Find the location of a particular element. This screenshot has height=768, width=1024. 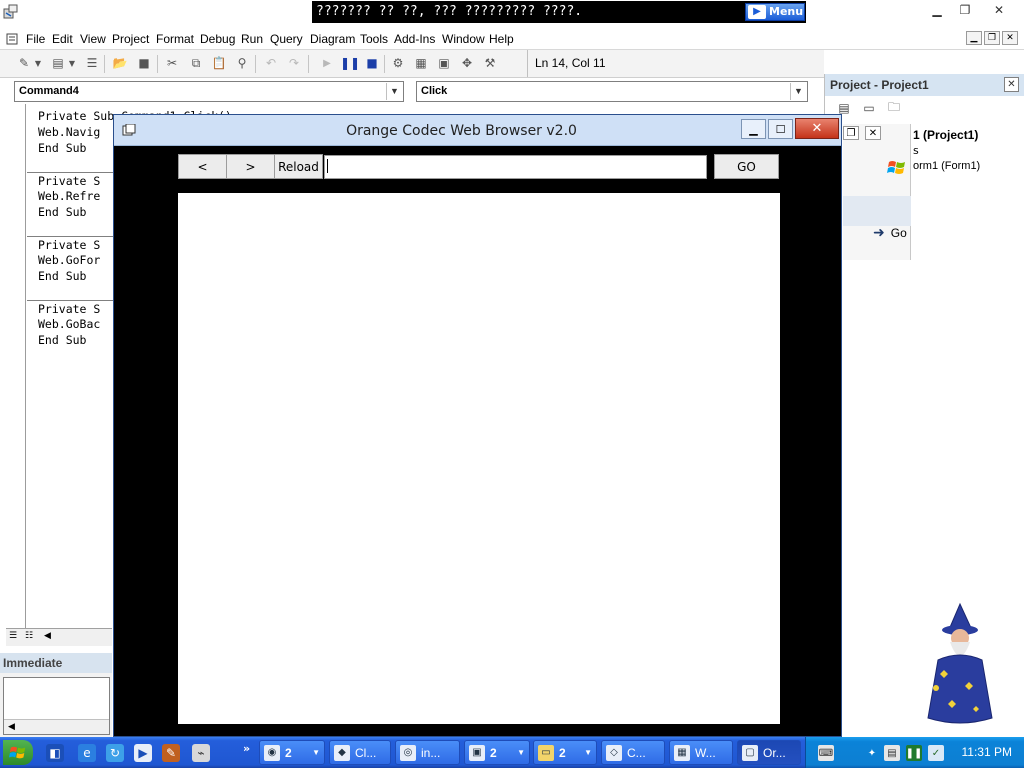

menu-window: Window is located at coordinates (463, 39).